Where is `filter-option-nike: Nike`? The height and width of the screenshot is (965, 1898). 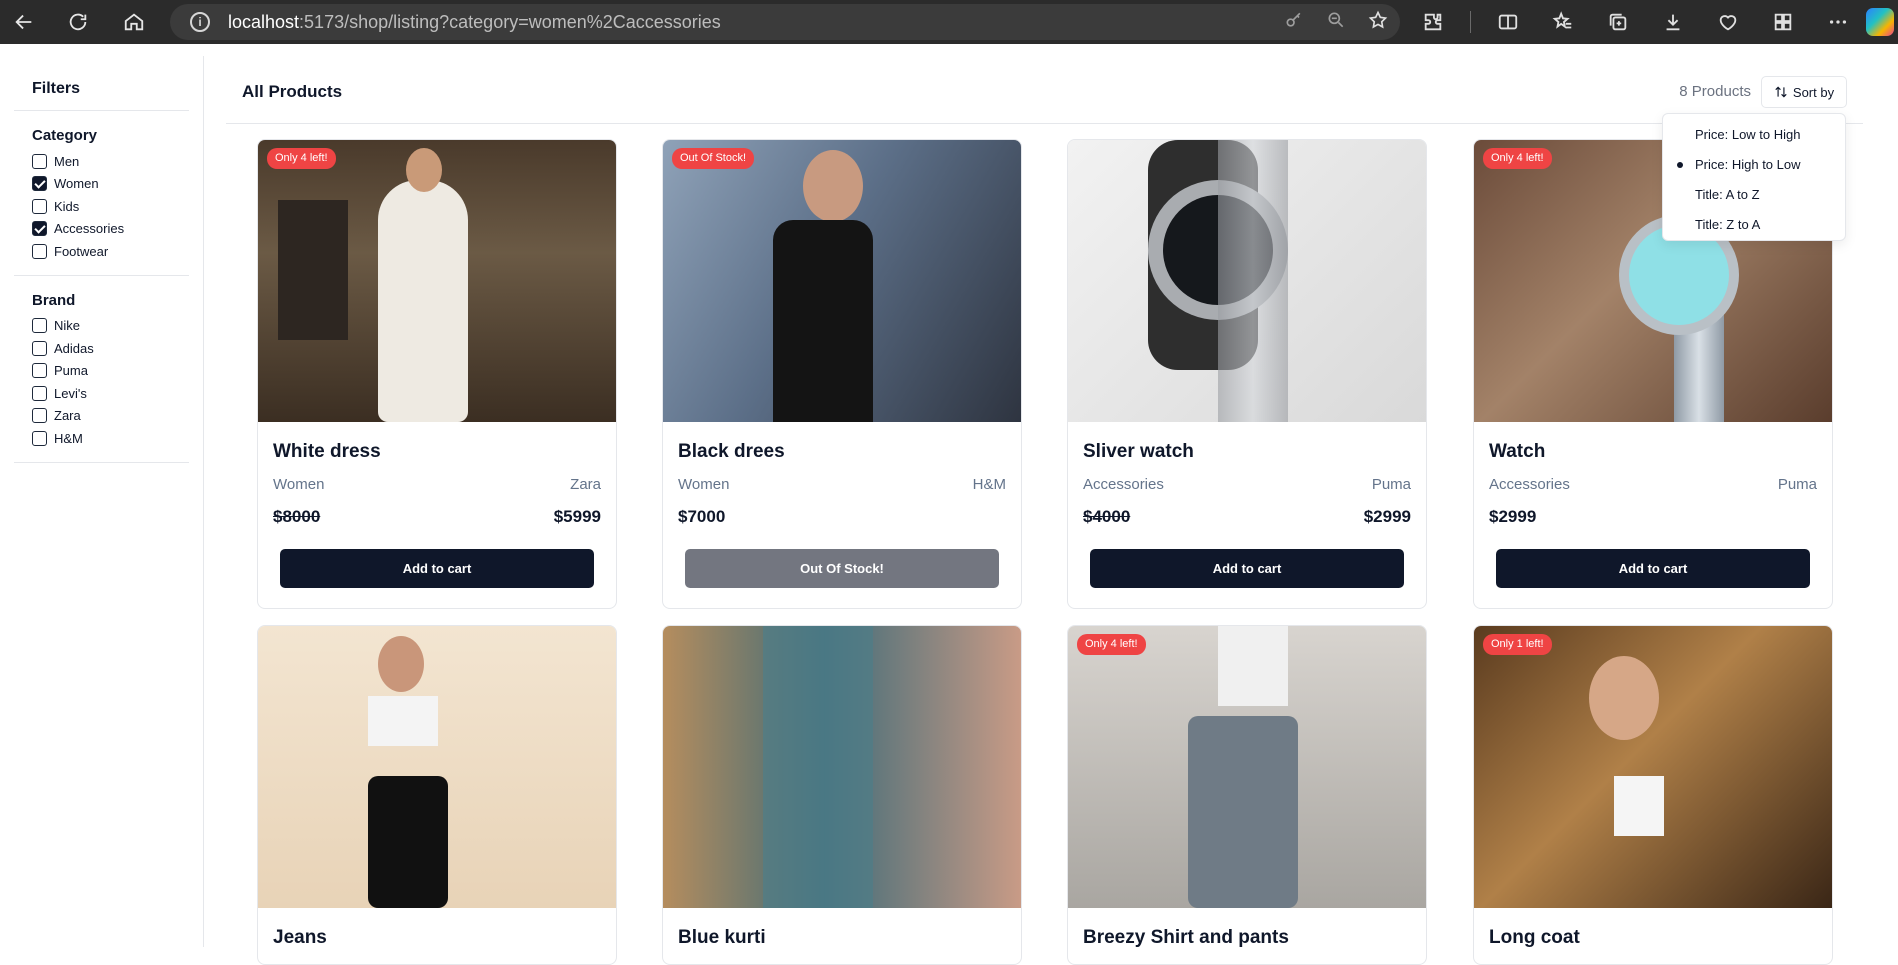
filter-option-nike: Nike is located at coordinates (110, 326).